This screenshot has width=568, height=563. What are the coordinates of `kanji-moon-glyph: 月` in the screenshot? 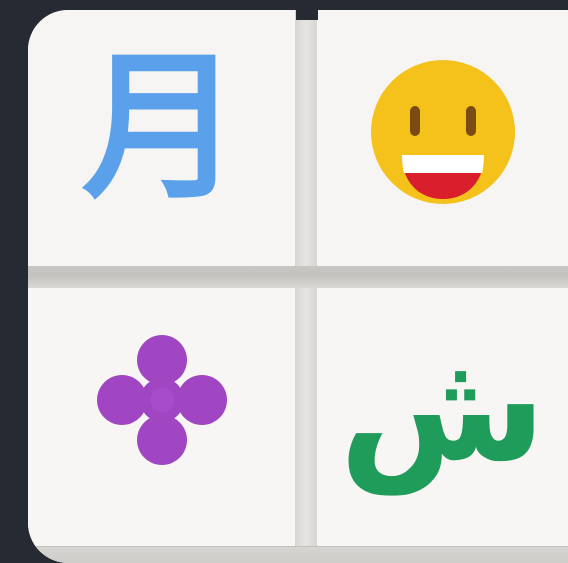 It's located at (161, 127).